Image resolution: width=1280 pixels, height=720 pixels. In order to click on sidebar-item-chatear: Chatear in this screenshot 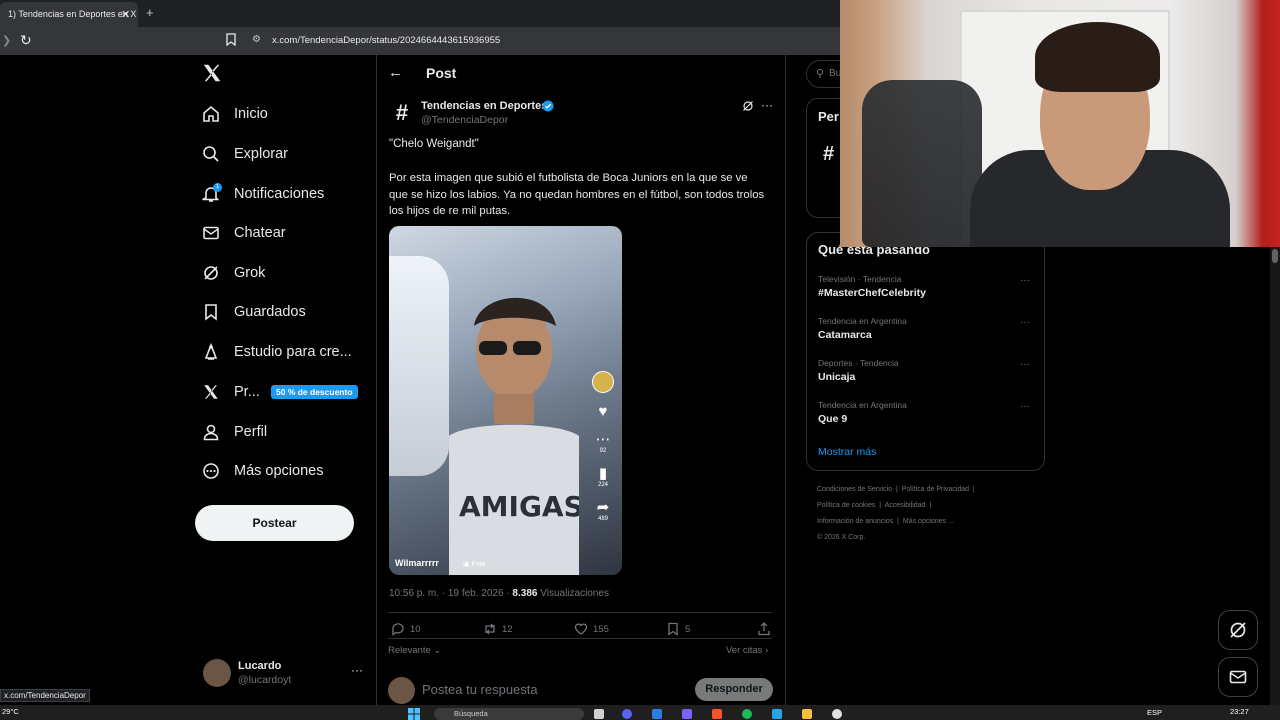, I will do `click(243, 233)`.